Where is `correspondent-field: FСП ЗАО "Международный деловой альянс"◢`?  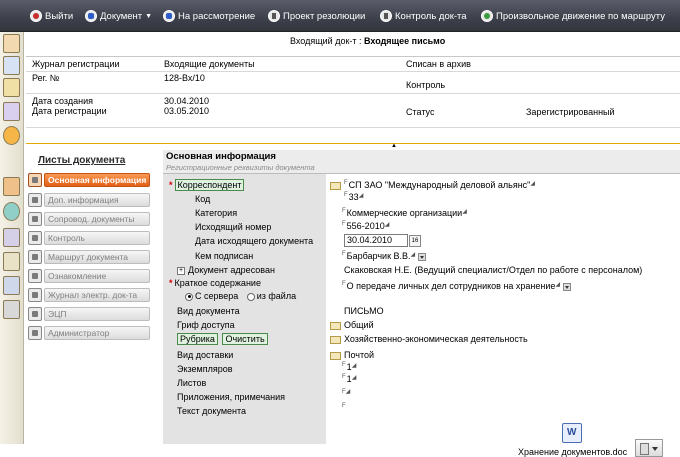
correspondent-field: FСП ЗАО "Международный деловой альянс"◢ is located at coordinates (433, 185).